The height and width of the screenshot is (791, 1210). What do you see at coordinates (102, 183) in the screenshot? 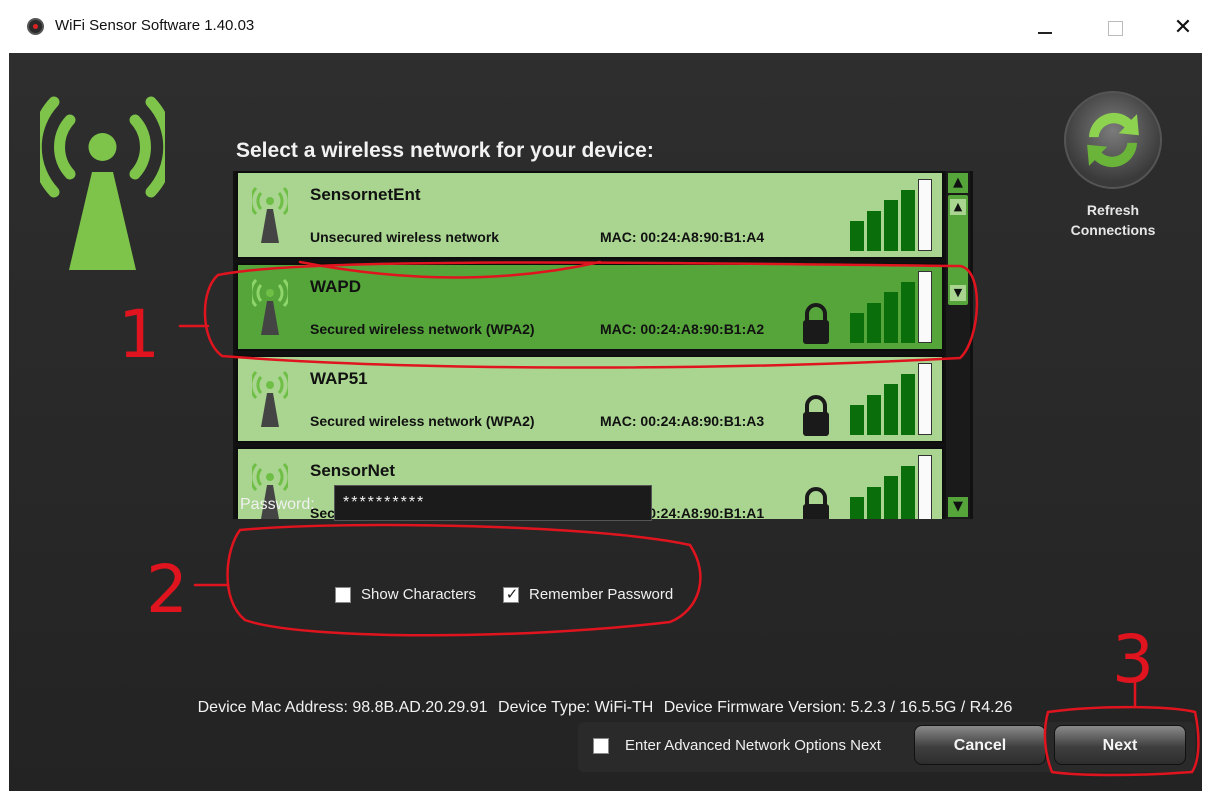
I see `wifi-tower-logo-icon` at bounding box center [102, 183].